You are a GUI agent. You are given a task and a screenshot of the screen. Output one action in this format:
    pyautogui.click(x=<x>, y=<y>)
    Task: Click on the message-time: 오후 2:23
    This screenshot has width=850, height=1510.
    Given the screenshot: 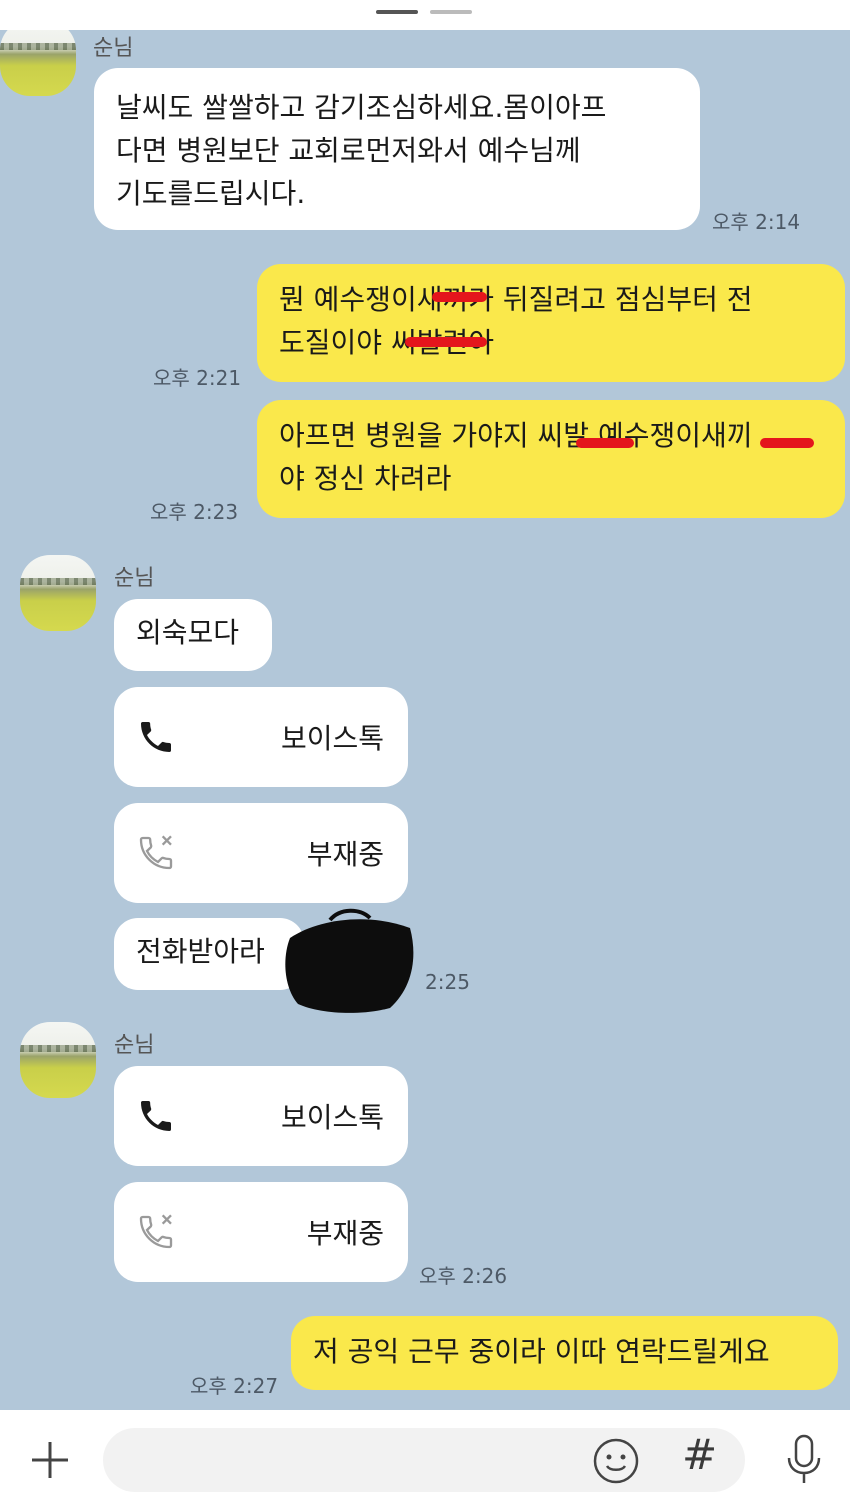 What is the action you would take?
    pyautogui.click(x=194, y=512)
    